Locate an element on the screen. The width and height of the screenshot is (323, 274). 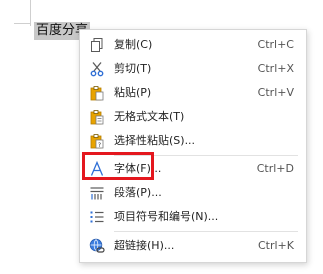
paste-special-icon: ? is located at coordinates (97, 141).